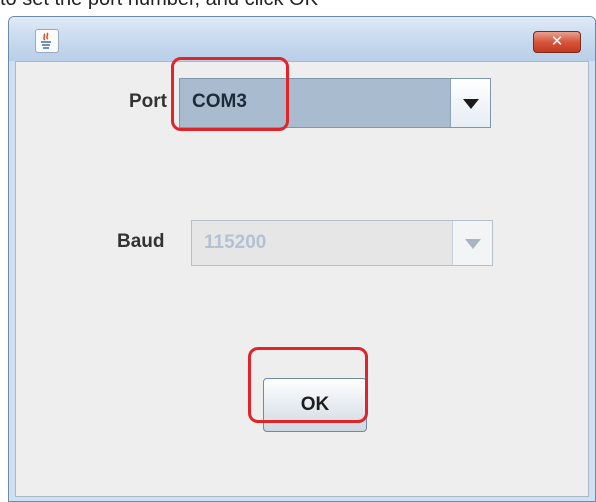 This screenshot has height=502, width=596. What do you see at coordinates (219, 101) in the screenshot?
I see `port-selected-value: COM3` at bounding box center [219, 101].